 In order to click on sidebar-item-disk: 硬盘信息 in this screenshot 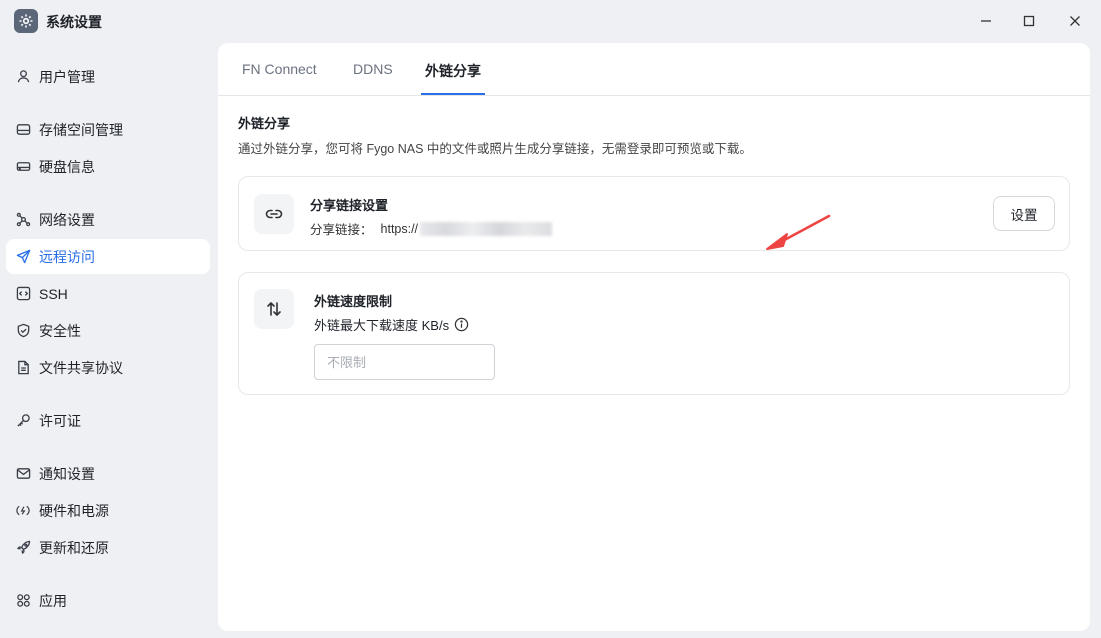, I will do `click(108, 166)`.